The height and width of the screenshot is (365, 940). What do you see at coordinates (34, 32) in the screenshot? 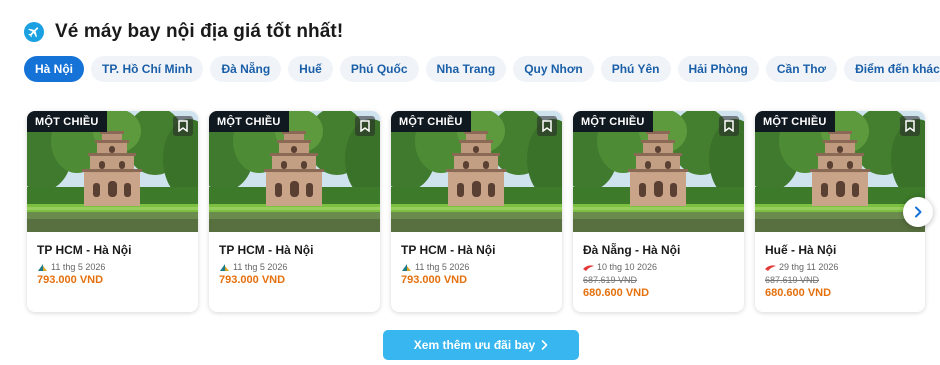
I see `plane-icon` at bounding box center [34, 32].